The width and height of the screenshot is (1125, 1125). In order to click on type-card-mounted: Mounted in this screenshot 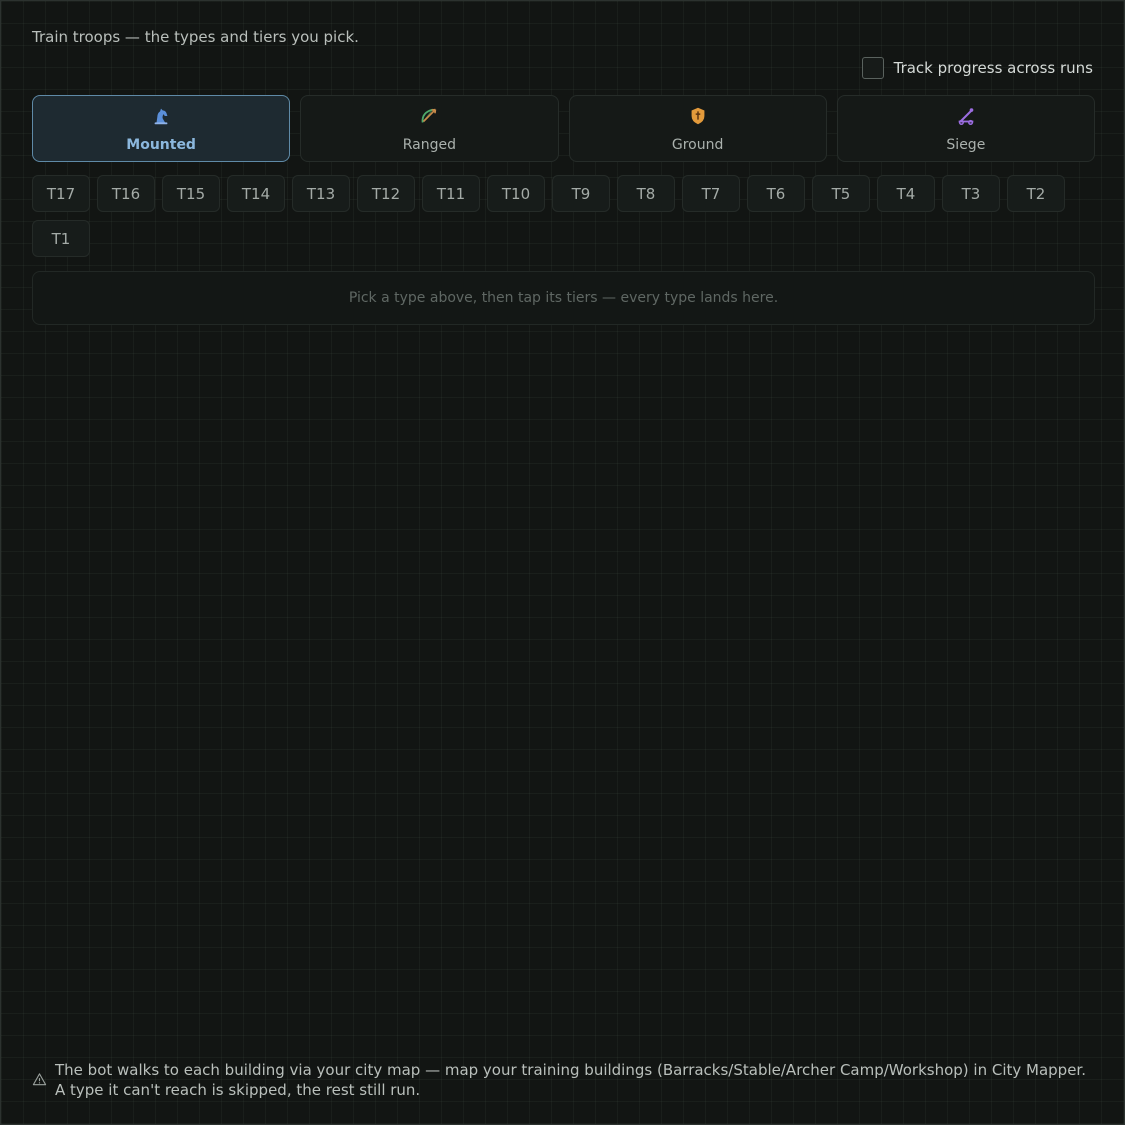, I will do `click(161, 128)`.